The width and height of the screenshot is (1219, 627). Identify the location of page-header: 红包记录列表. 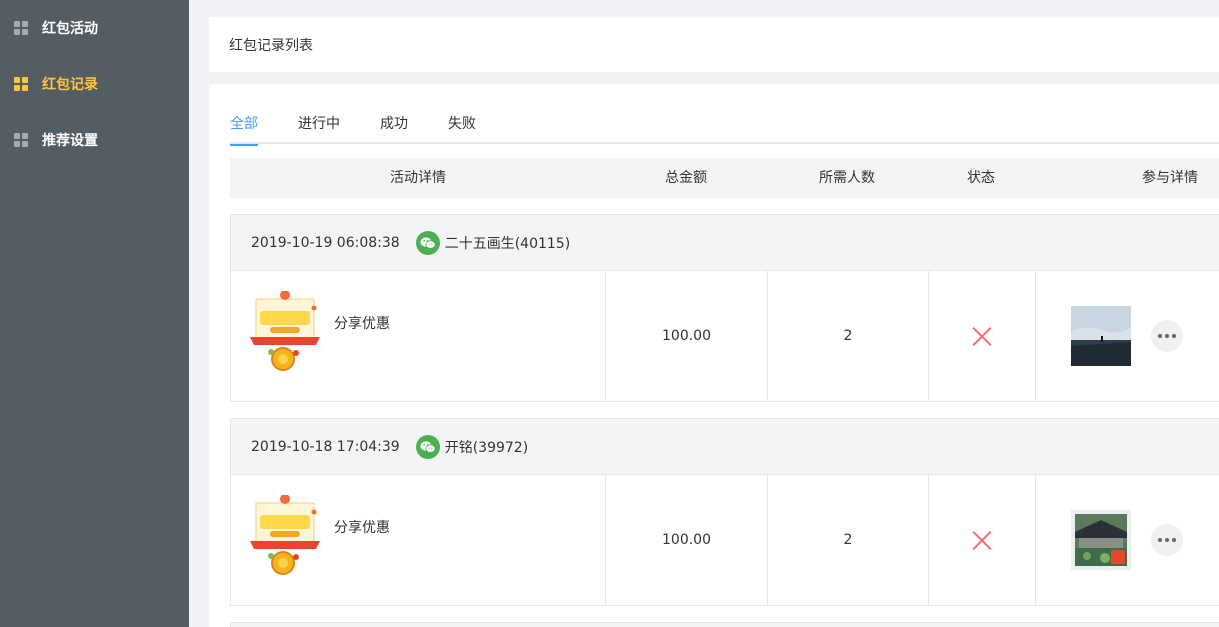
(714, 44).